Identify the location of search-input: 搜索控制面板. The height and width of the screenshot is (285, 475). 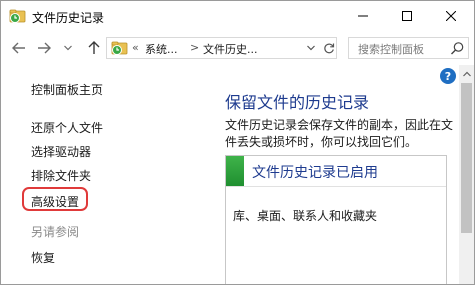
(408, 48).